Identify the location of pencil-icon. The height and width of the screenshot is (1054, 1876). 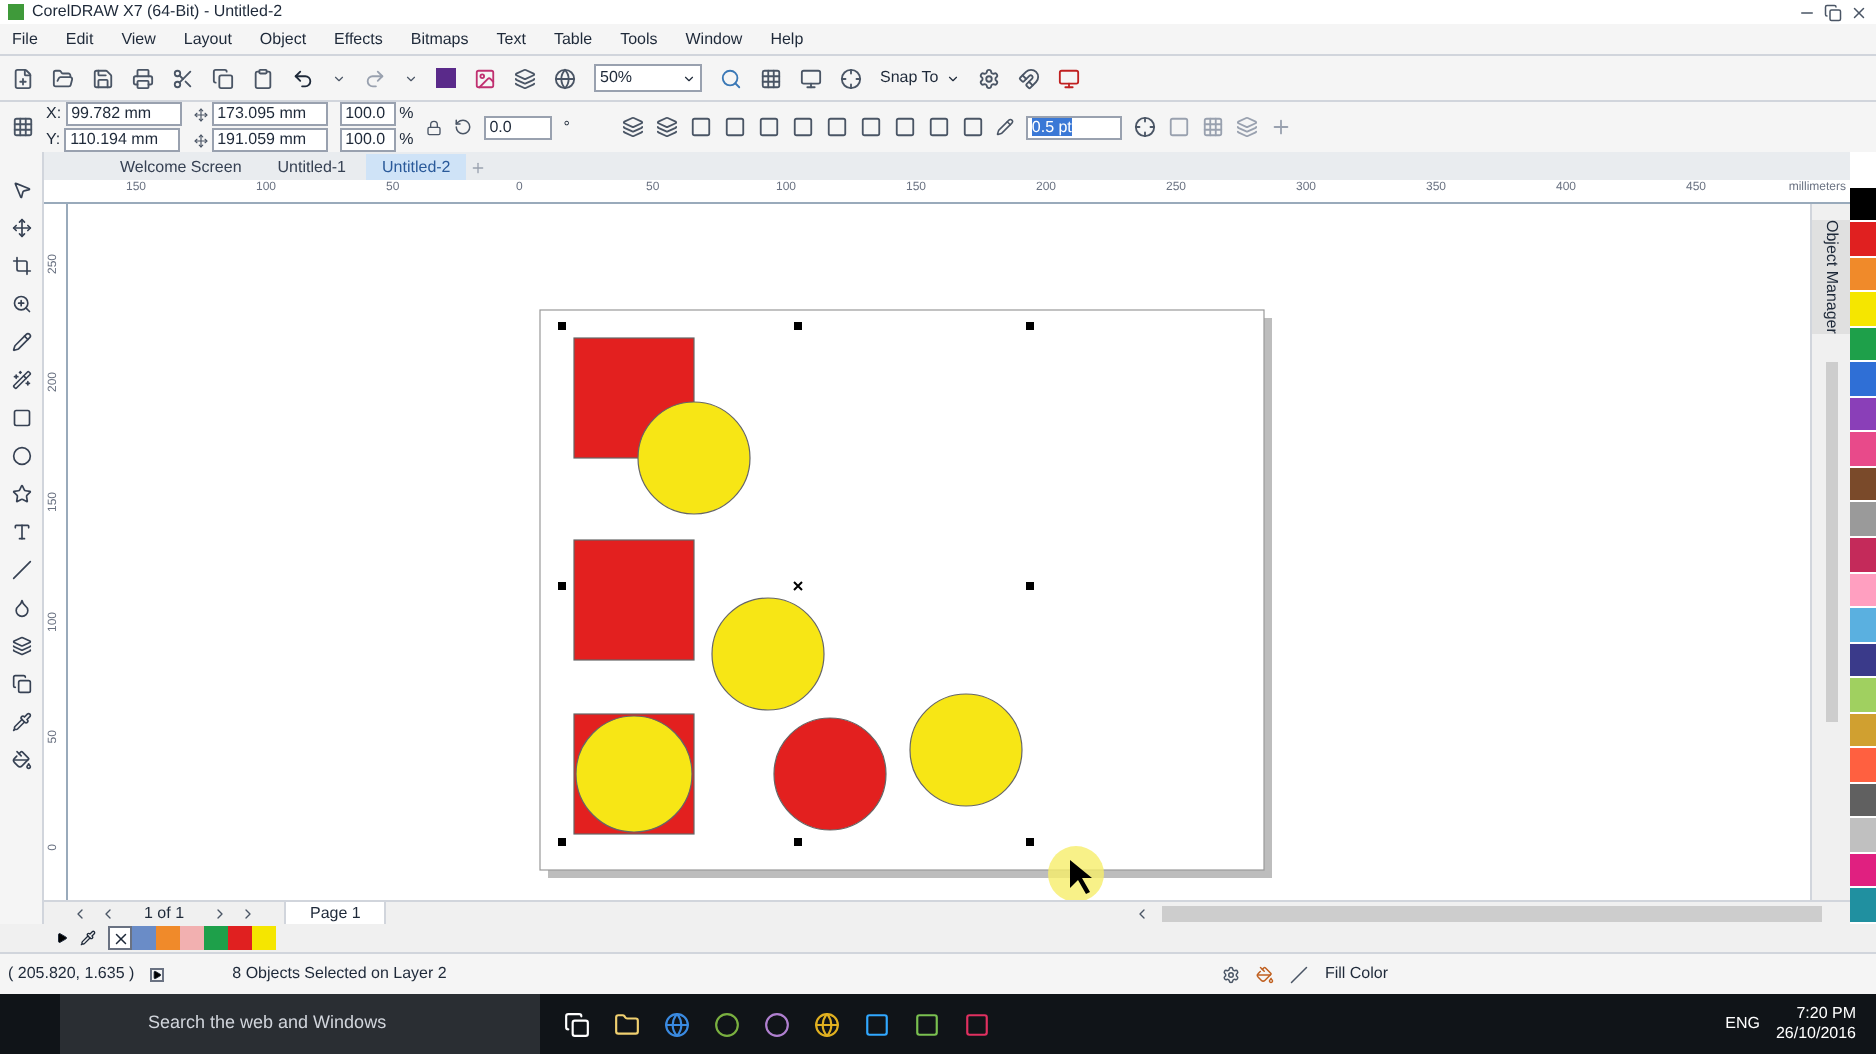
(21, 342).